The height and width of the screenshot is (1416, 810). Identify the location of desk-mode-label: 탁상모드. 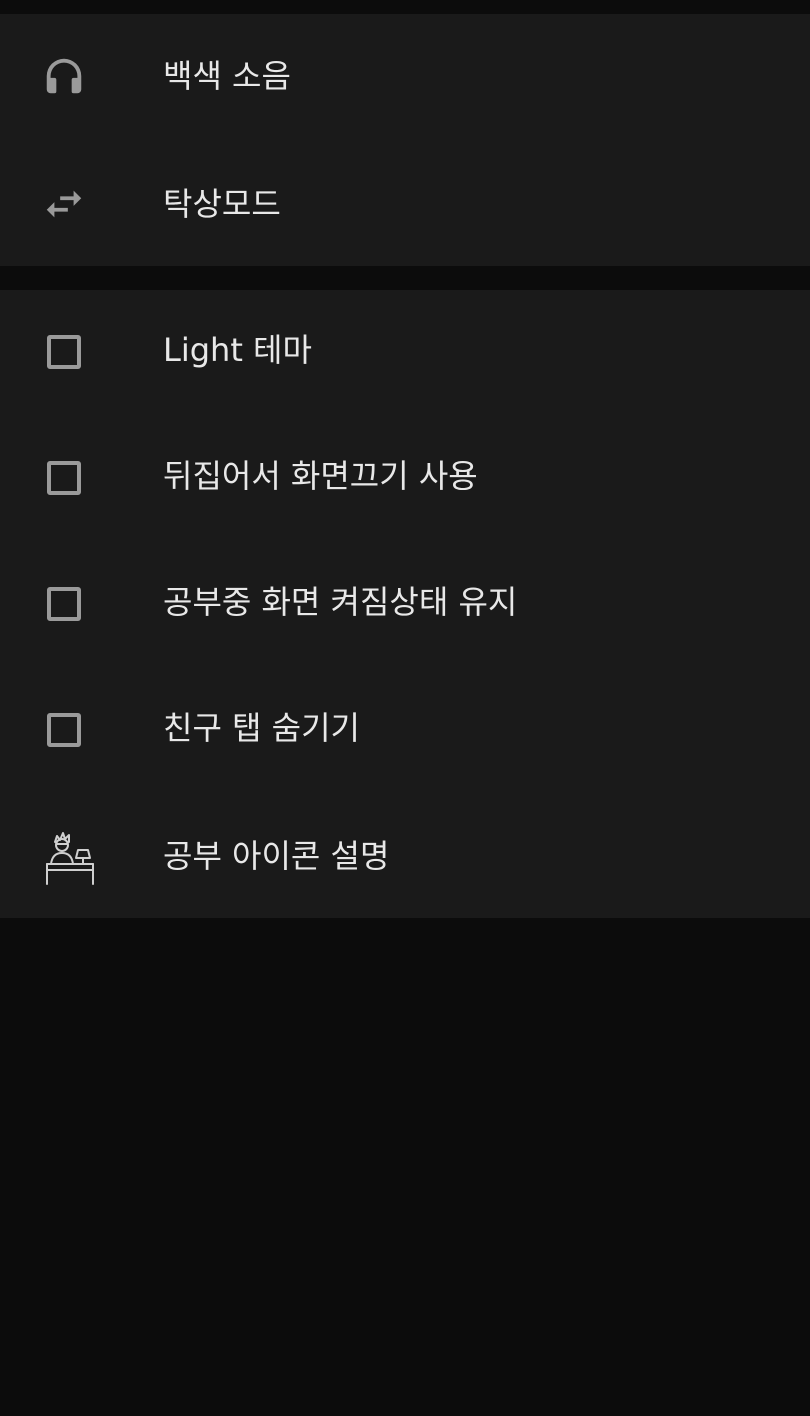
(222, 204).